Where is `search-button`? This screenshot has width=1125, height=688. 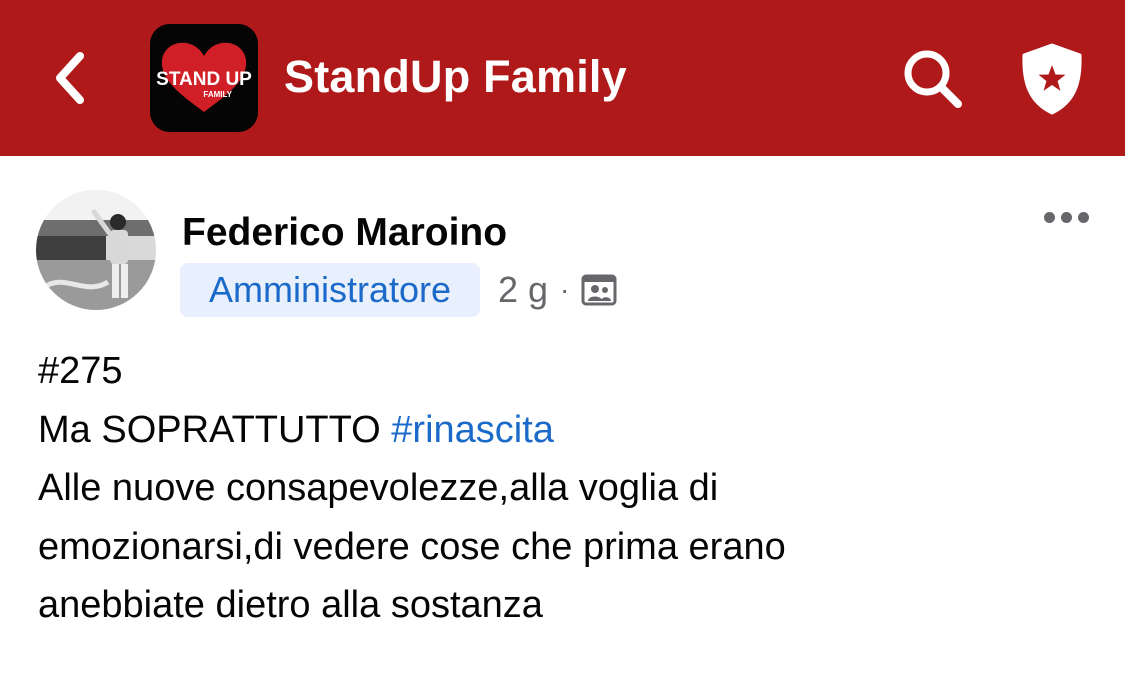
search-button is located at coordinates (933, 79).